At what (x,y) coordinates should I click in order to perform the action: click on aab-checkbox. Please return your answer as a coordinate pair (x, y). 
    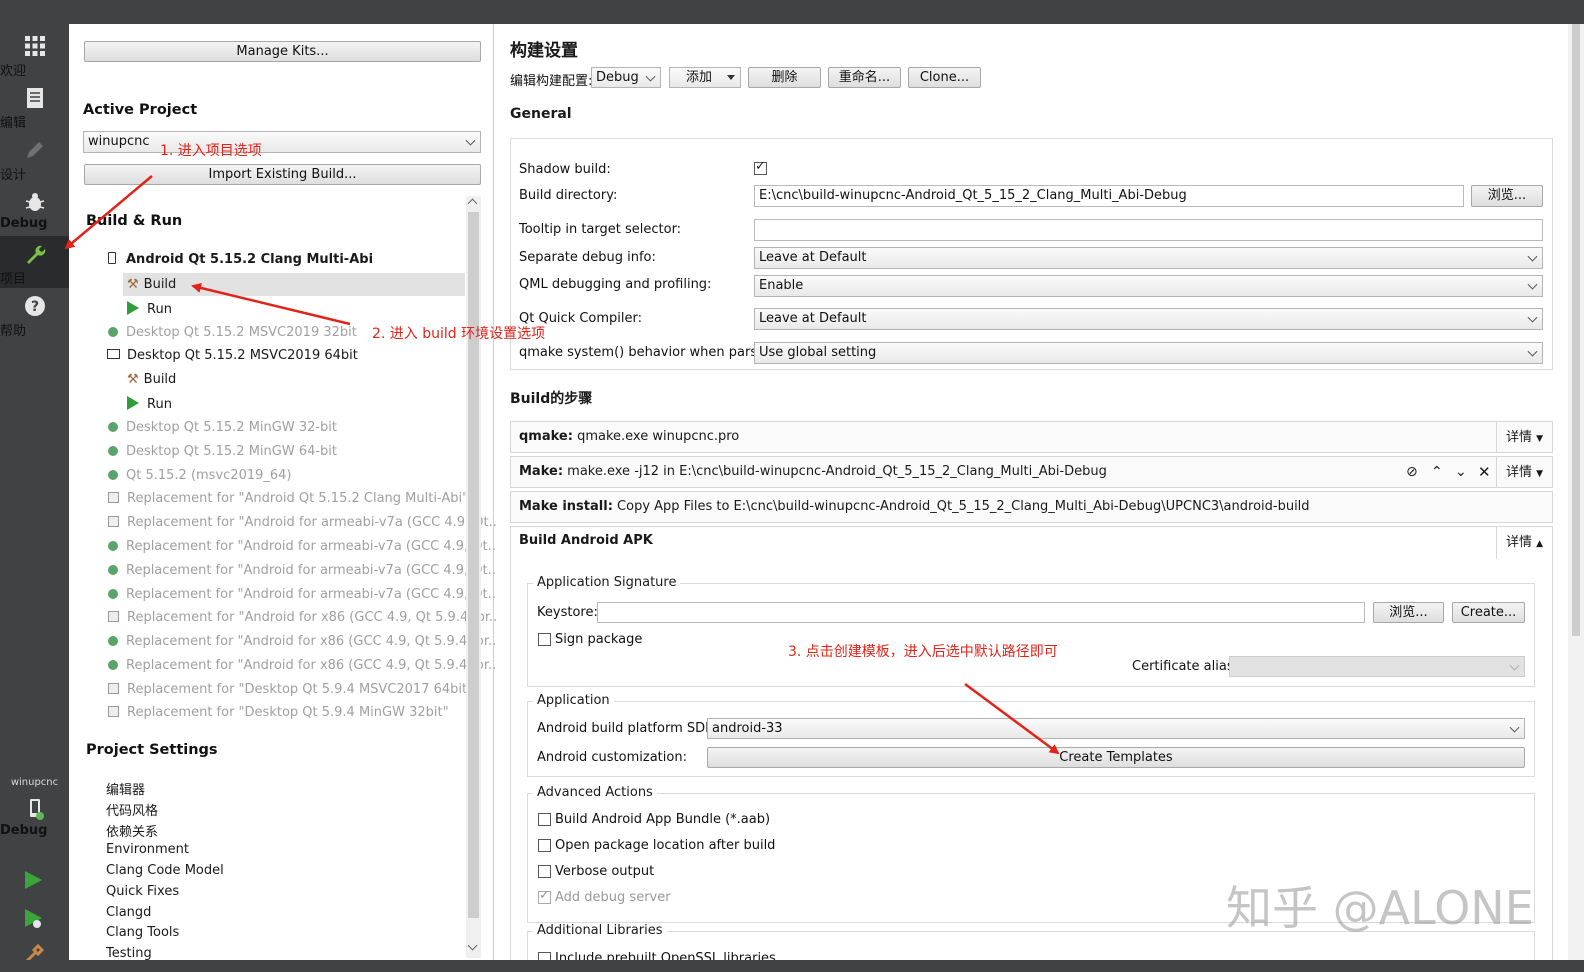
    Looking at the image, I should click on (544, 819).